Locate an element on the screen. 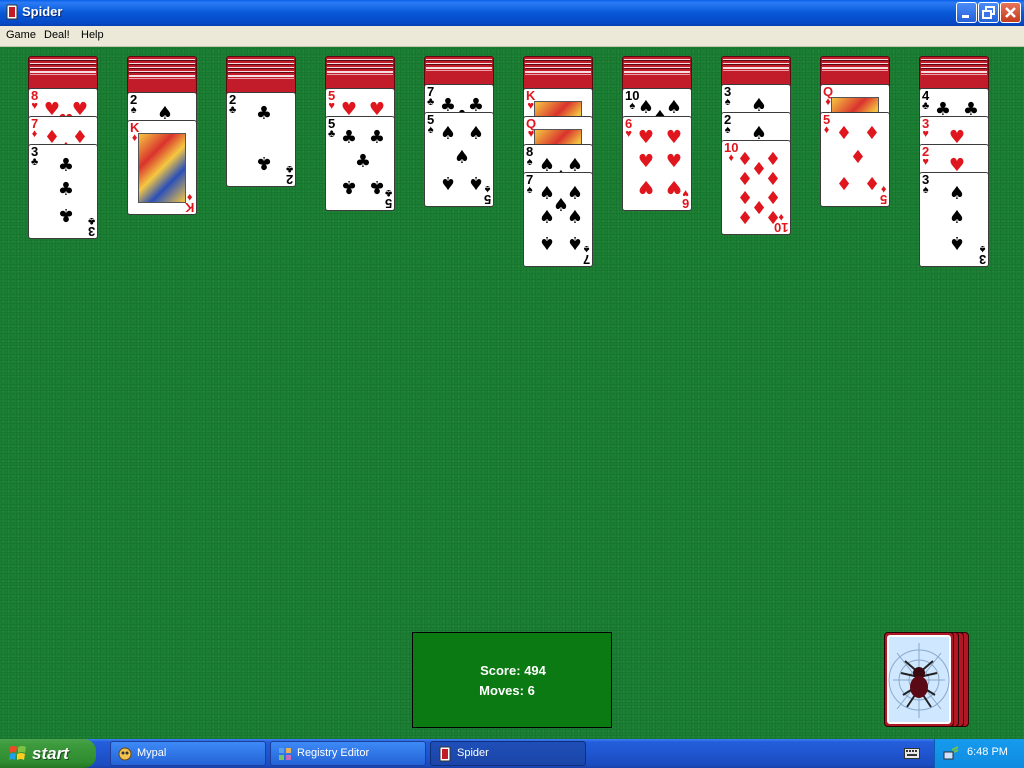 The height and width of the screenshot is (768, 1024). card-rank: 7 is located at coordinates (586, 259).